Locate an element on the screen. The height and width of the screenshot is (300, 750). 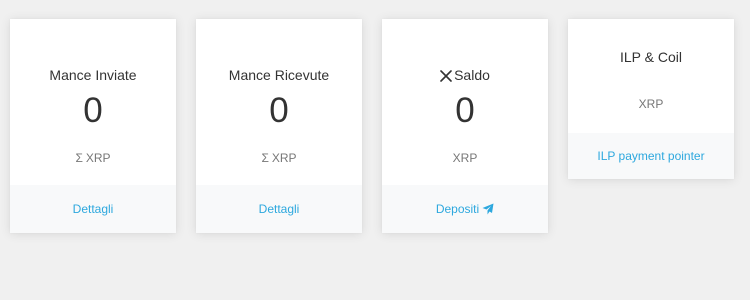
card-title: Saldo is located at coordinates (465, 76).